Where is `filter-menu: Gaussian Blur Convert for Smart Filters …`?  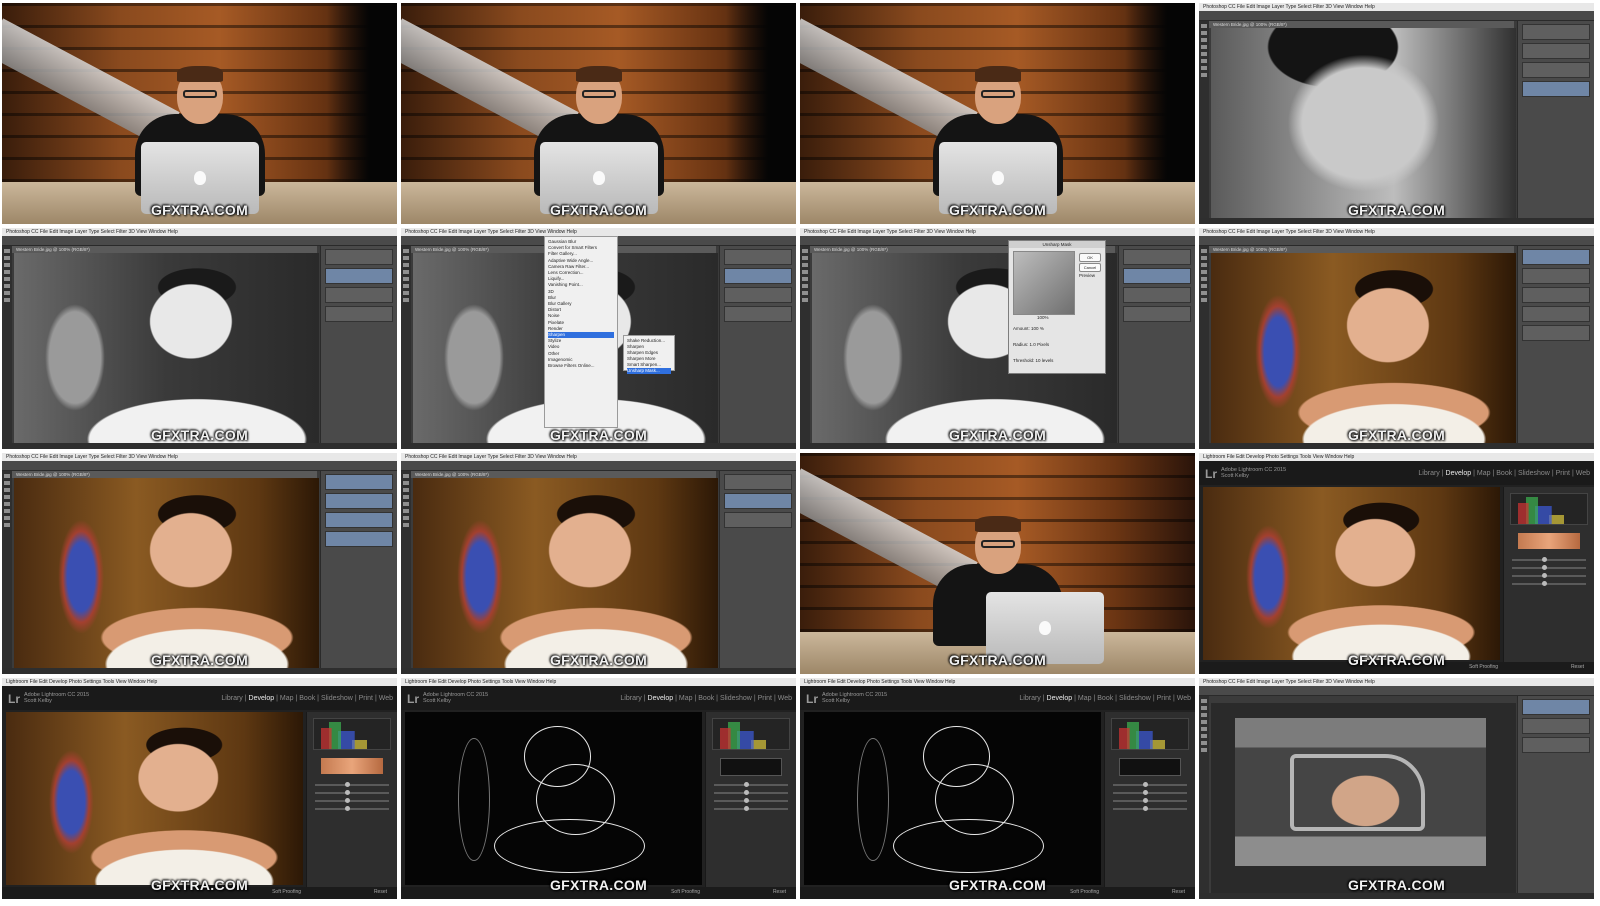 filter-menu: Gaussian Blur Convert for Smart Filters … is located at coordinates (581, 332).